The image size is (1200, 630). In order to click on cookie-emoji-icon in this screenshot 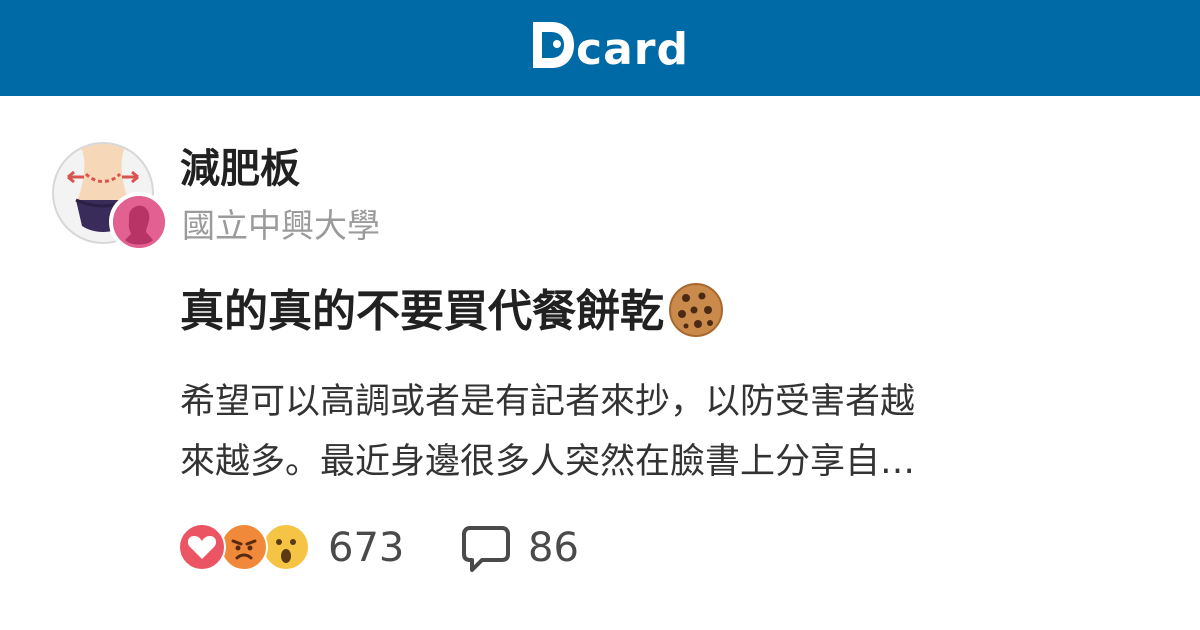, I will do `click(696, 310)`.